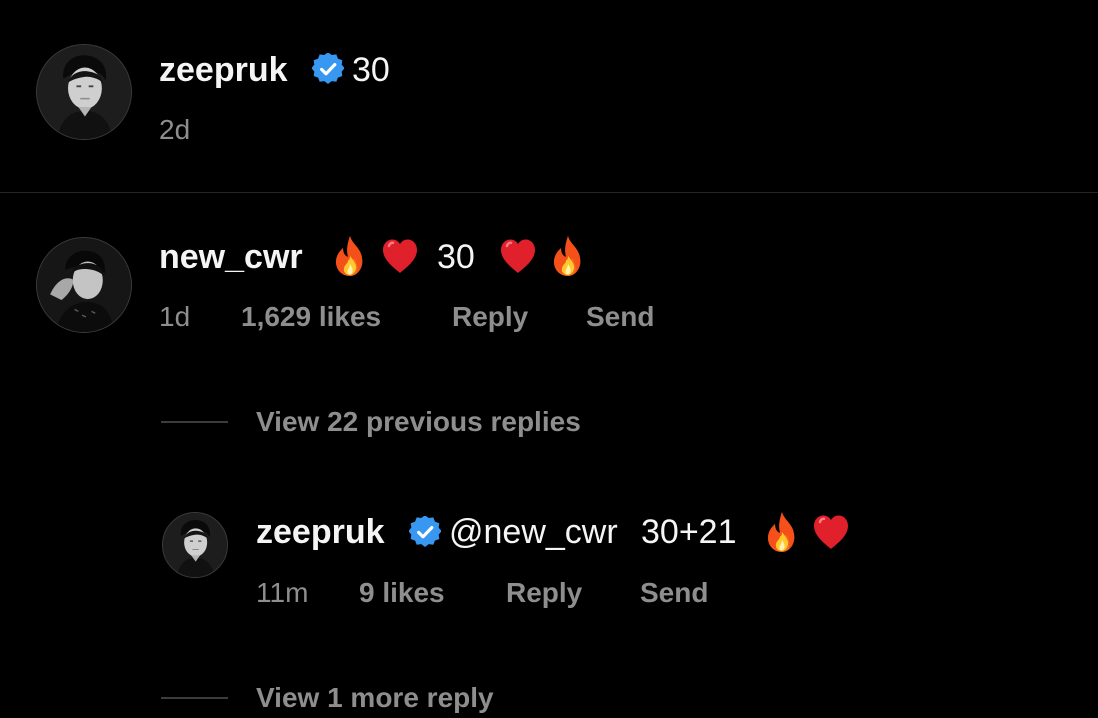 This screenshot has height=718, width=1098. What do you see at coordinates (620, 317) in the screenshot?
I see `comment-send-button: Send` at bounding box center [620, 317].